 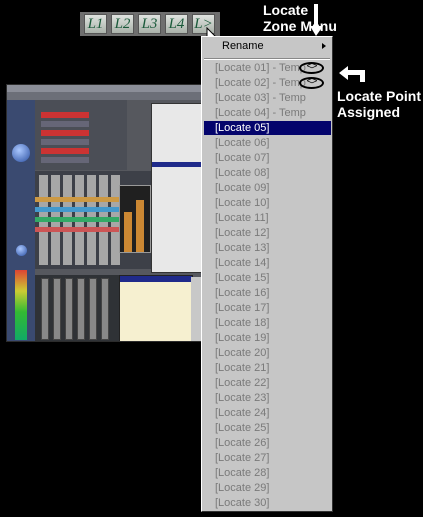 What do you see at coordinates (267, 263) in the screenshot?
I see `locate-menu-item: [Locate 14]` at bounding box center [267, 263].